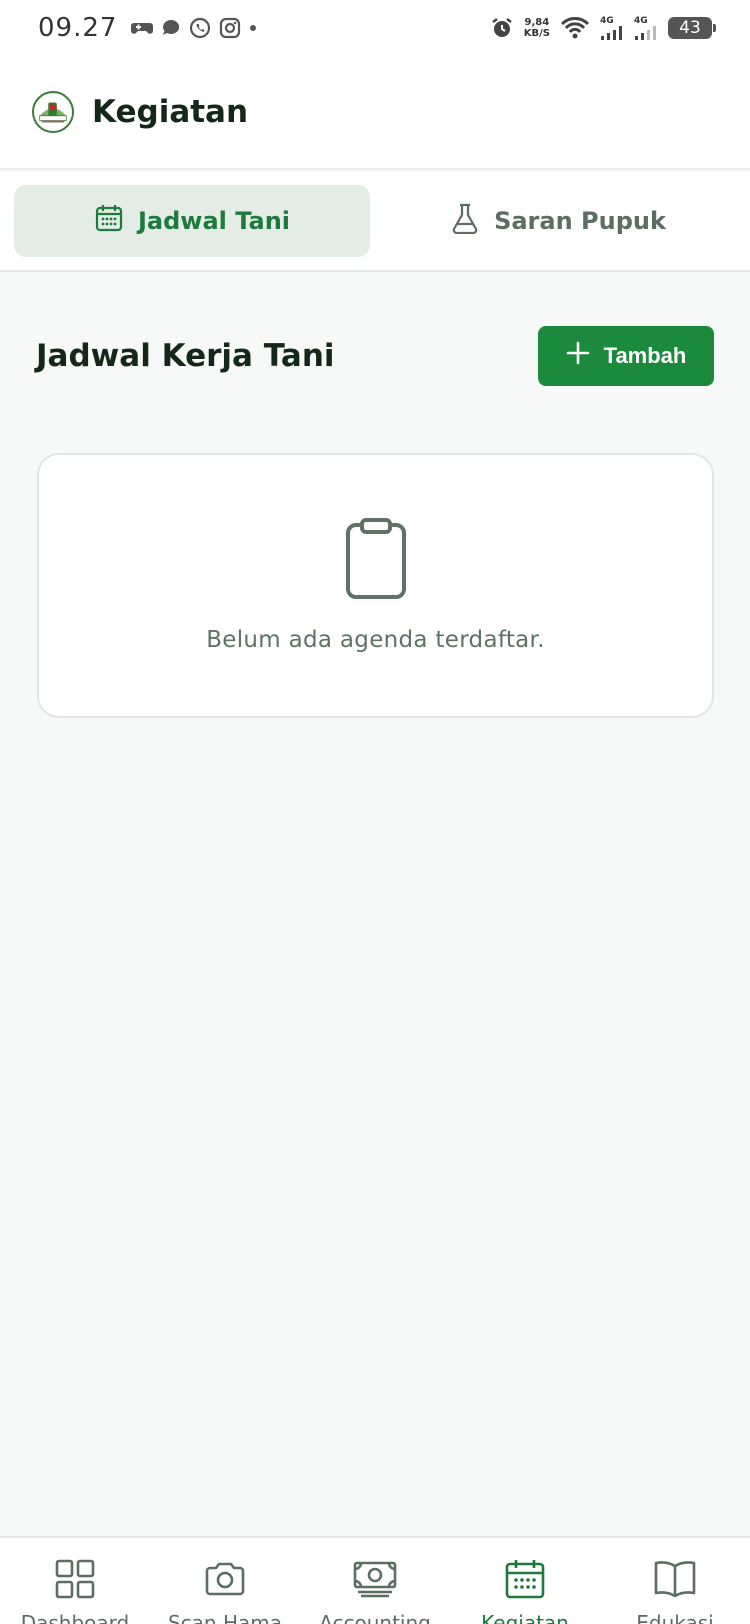 This screenshot has width=750, height=1624. I want to click on nav-item-accounting: Accounting, so click(375, 1591).